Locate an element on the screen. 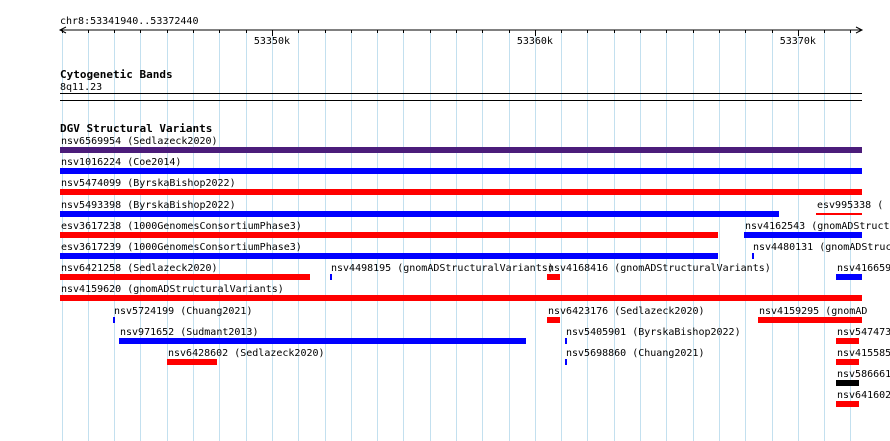  ruler-tick-label: 53370k is located at coordinates (798, 41).